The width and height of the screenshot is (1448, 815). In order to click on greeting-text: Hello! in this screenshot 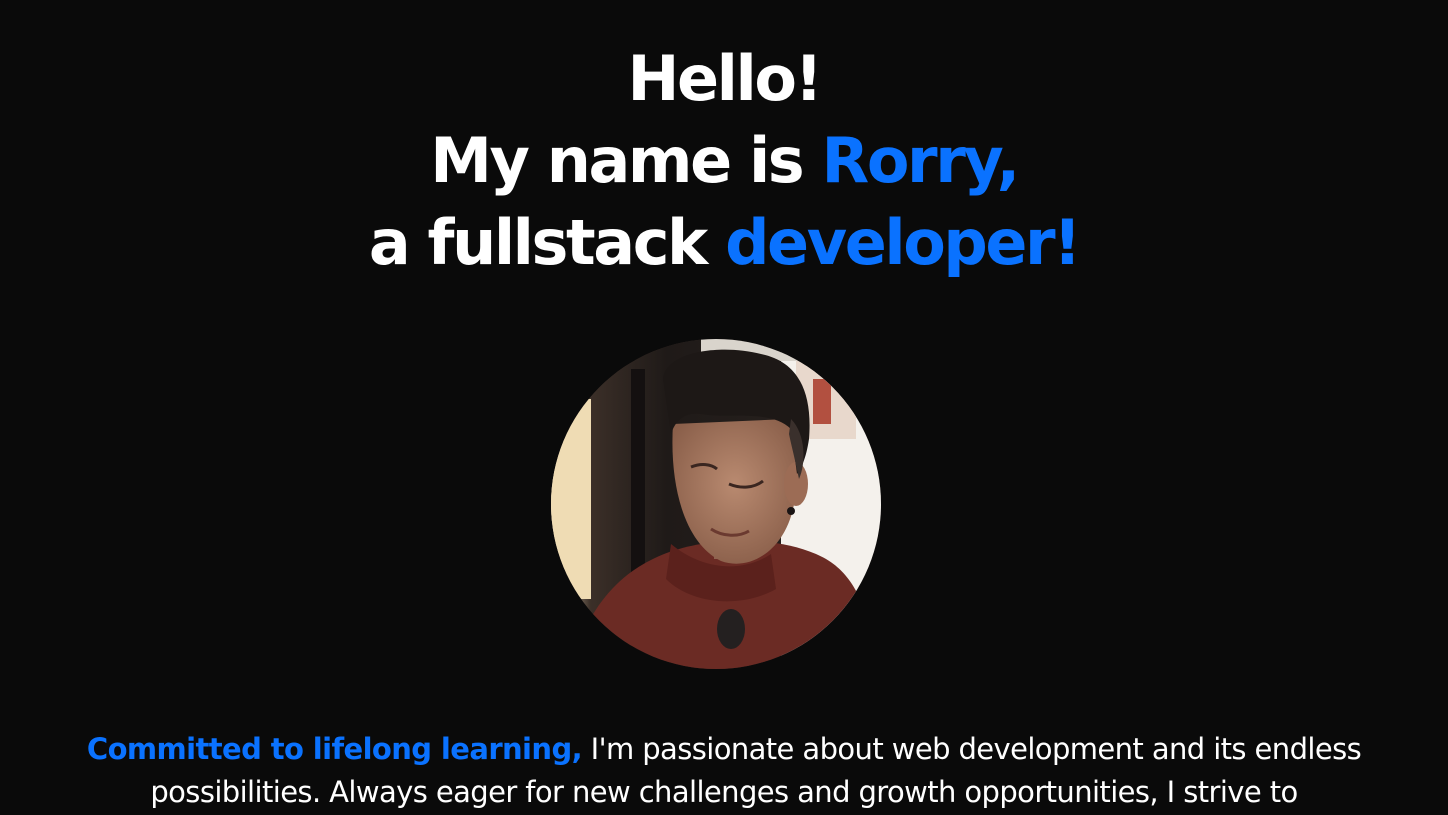, I will do `click(725, 78)`.